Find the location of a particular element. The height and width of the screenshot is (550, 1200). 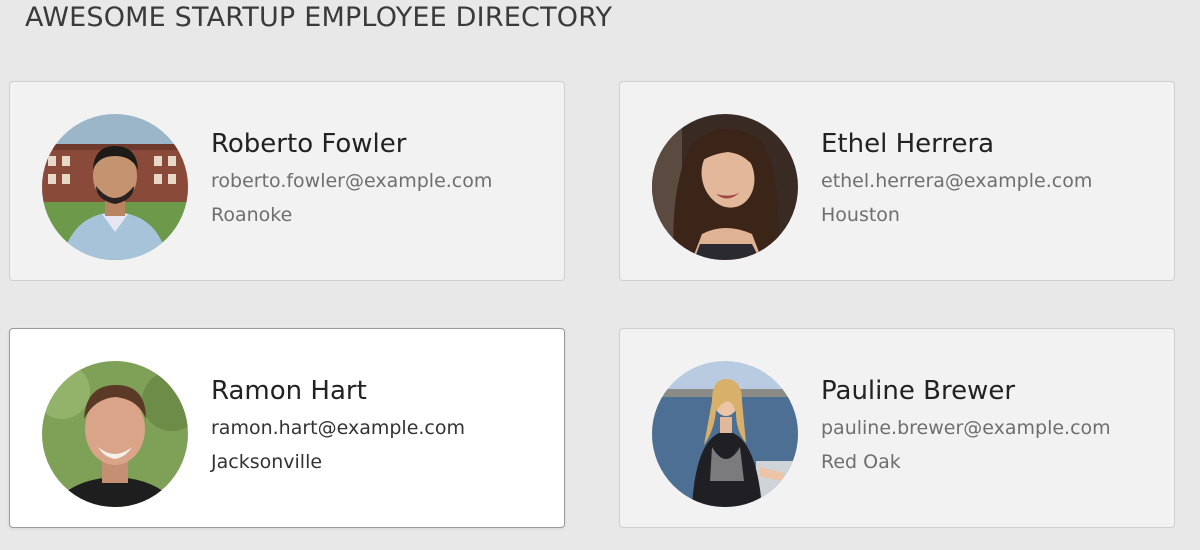

employee-name: Roberto Fowler is located at coordinates (309, 144).